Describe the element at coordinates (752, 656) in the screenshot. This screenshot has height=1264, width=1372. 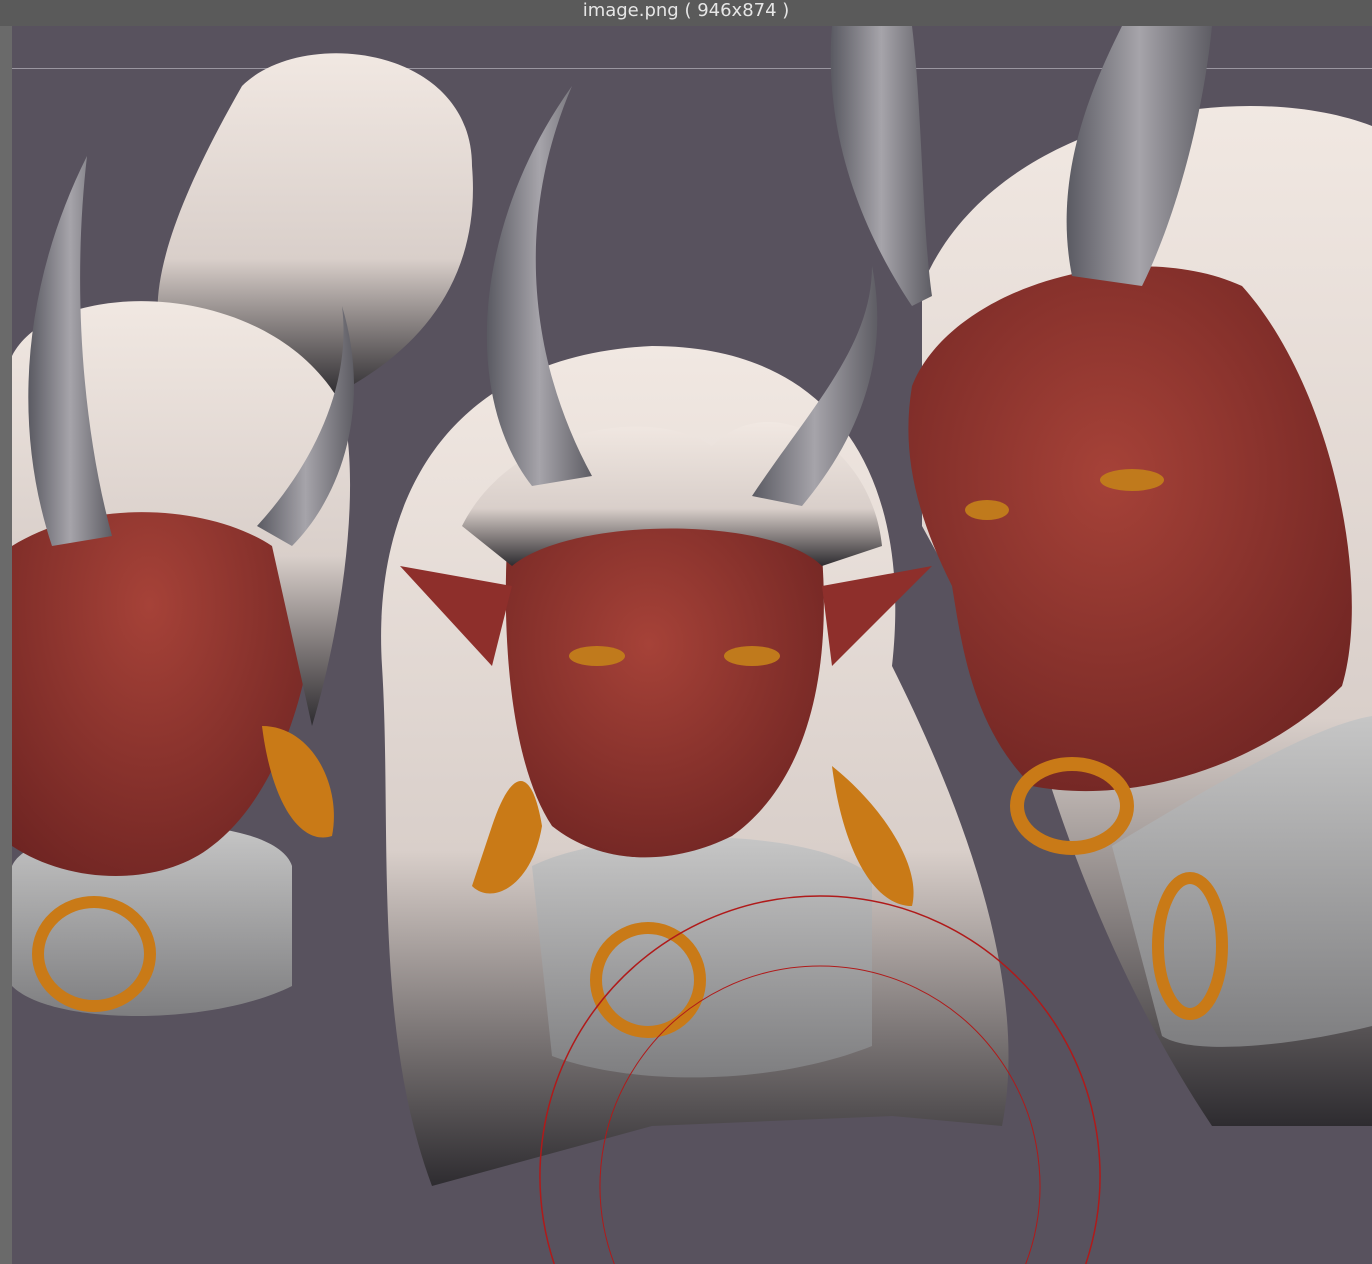
I see `eye-right` at that location.